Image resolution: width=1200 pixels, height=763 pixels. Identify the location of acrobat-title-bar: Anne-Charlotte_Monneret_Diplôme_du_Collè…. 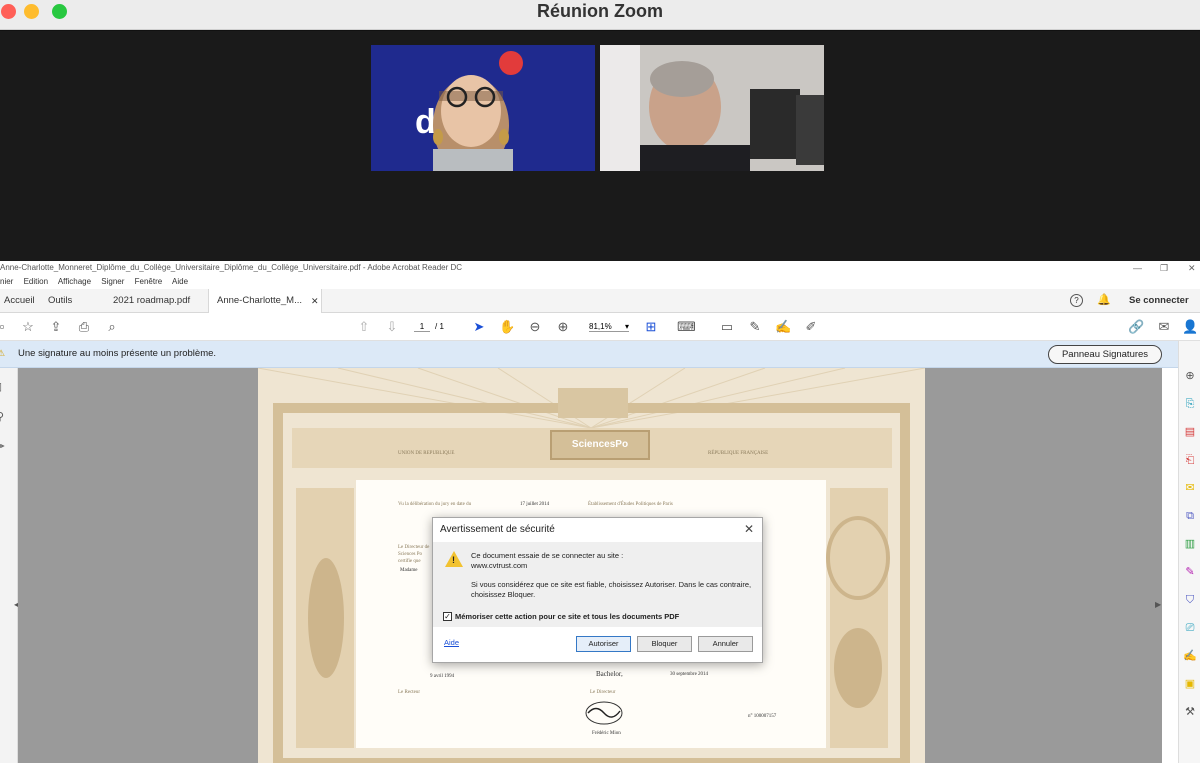
(600, 268).